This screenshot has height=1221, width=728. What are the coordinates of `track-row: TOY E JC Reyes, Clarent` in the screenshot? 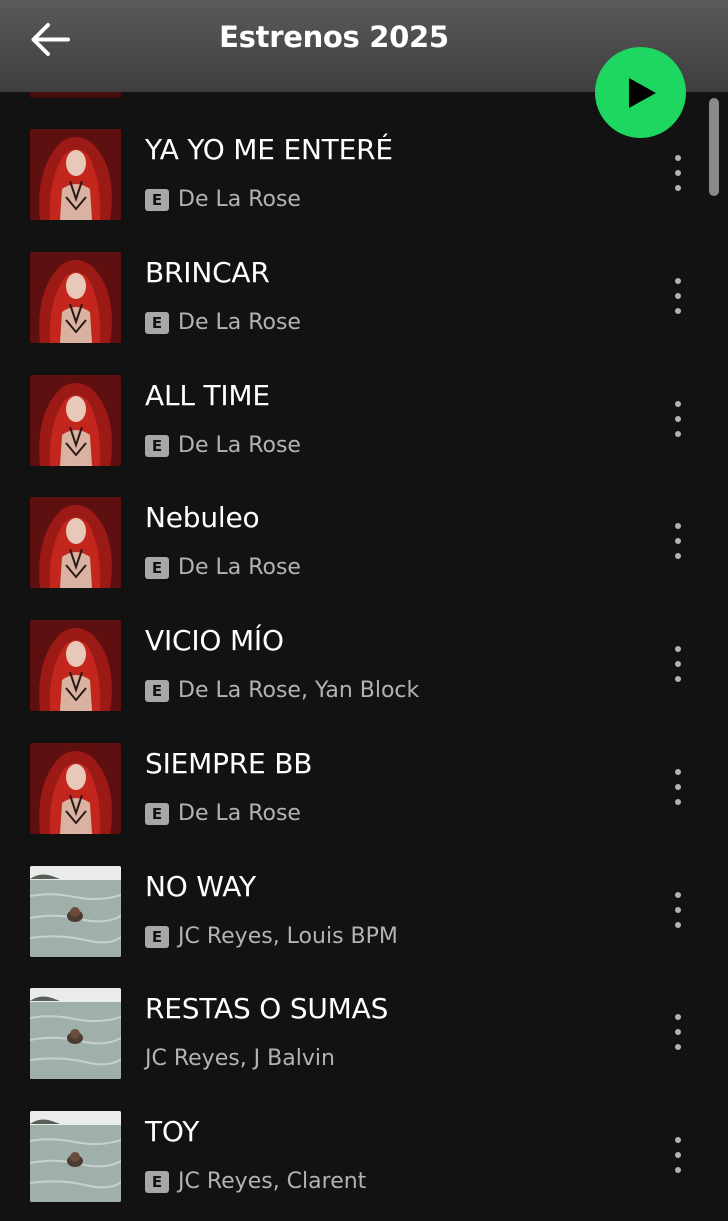 It's located at (364, 1166).